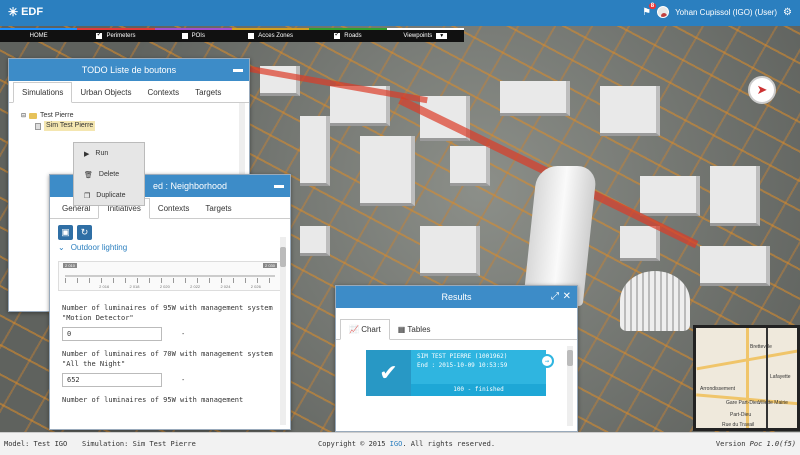 The width and height of the screenshot is (800, 455). What do you see at coordinates (418, 36) in the screenshot?
I see `layer-label: Viewpoints` at bounding box center [418, 36].